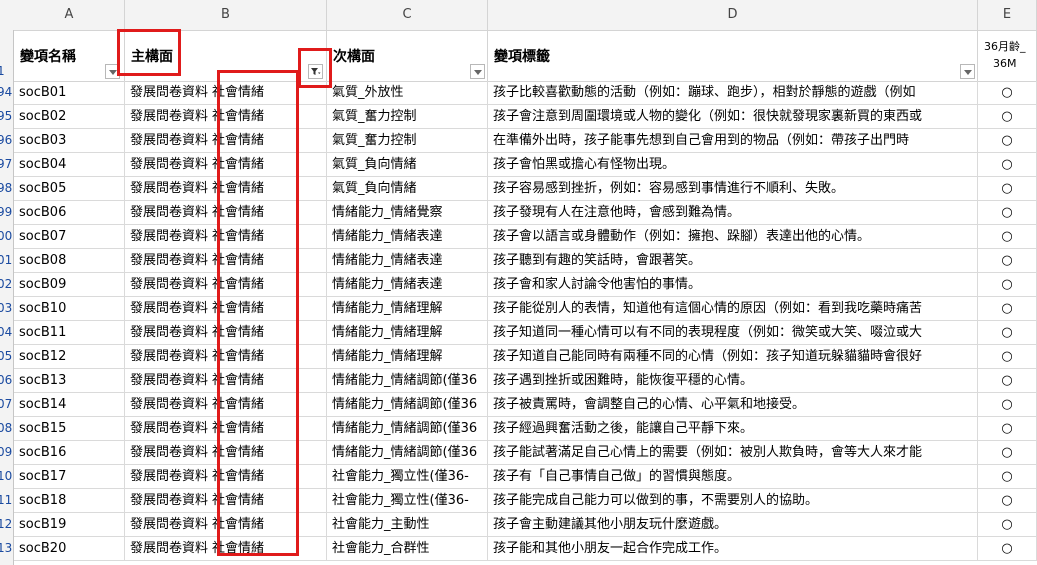 The image size is (1037, 565). What do you see at coordinates (1007, 15) in the screenshot?
I see `column-header-e: E` at bounding box center [1007, 15].